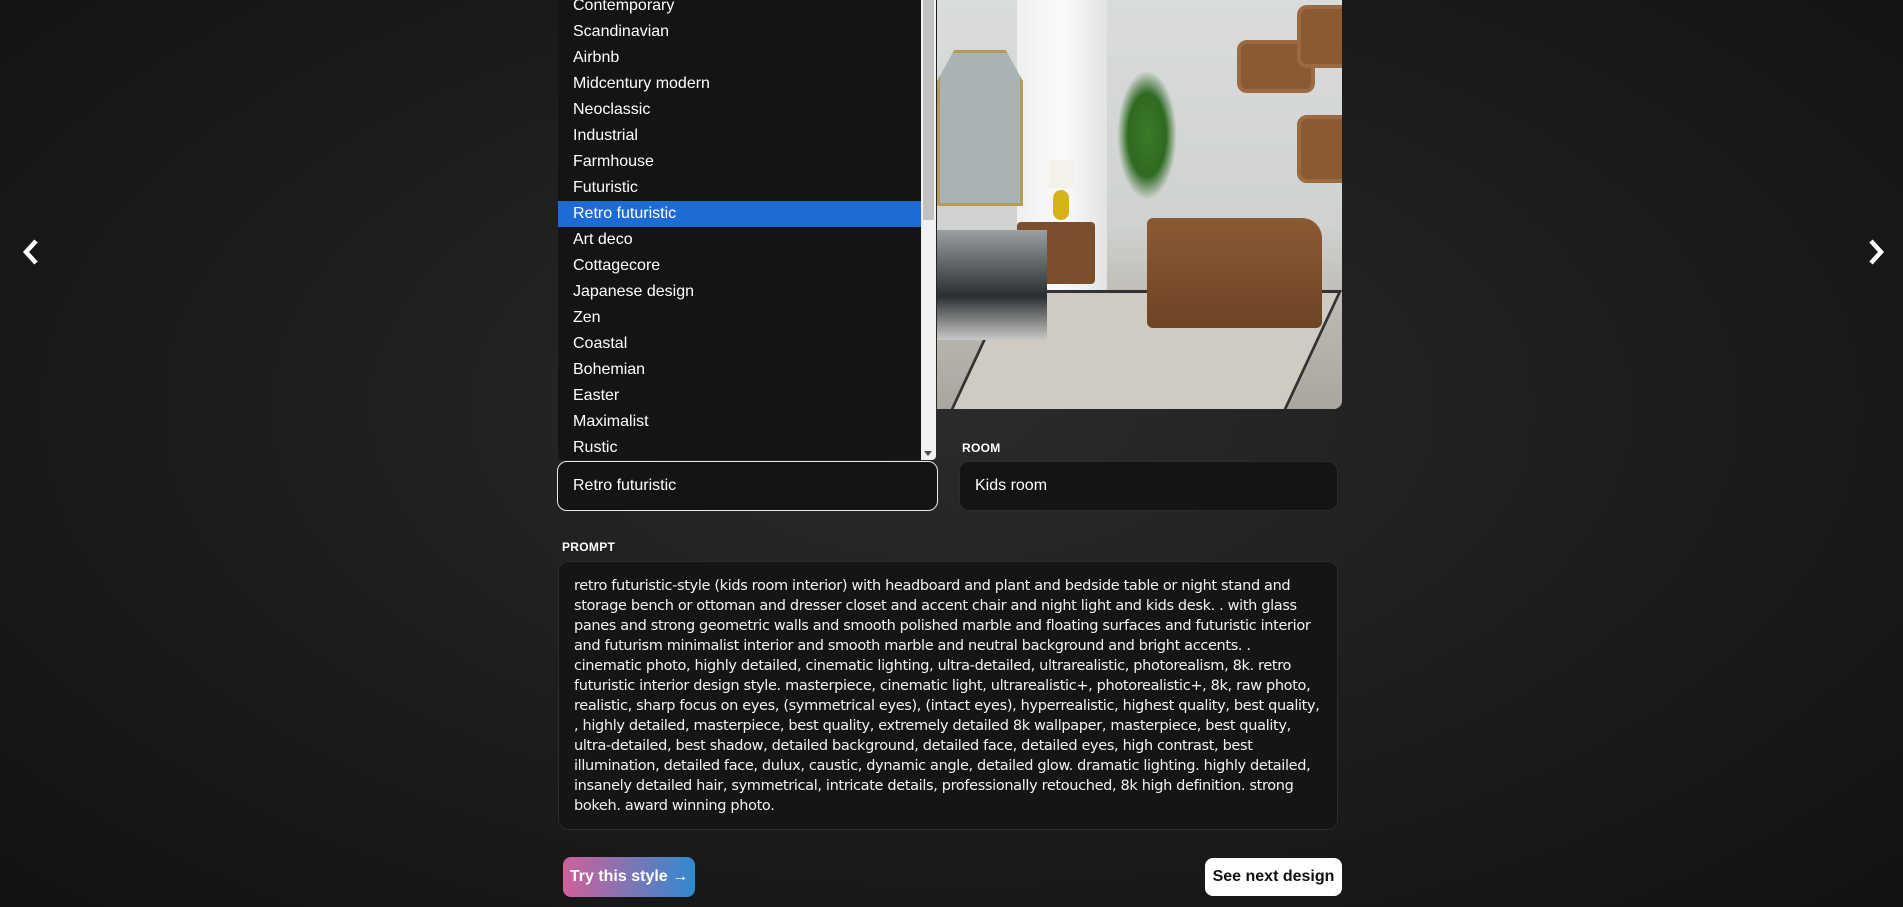 The width and height of the screenshot is (1903, 907). I want to click on try-this-style-button: Try this style →, so click(629, 877).